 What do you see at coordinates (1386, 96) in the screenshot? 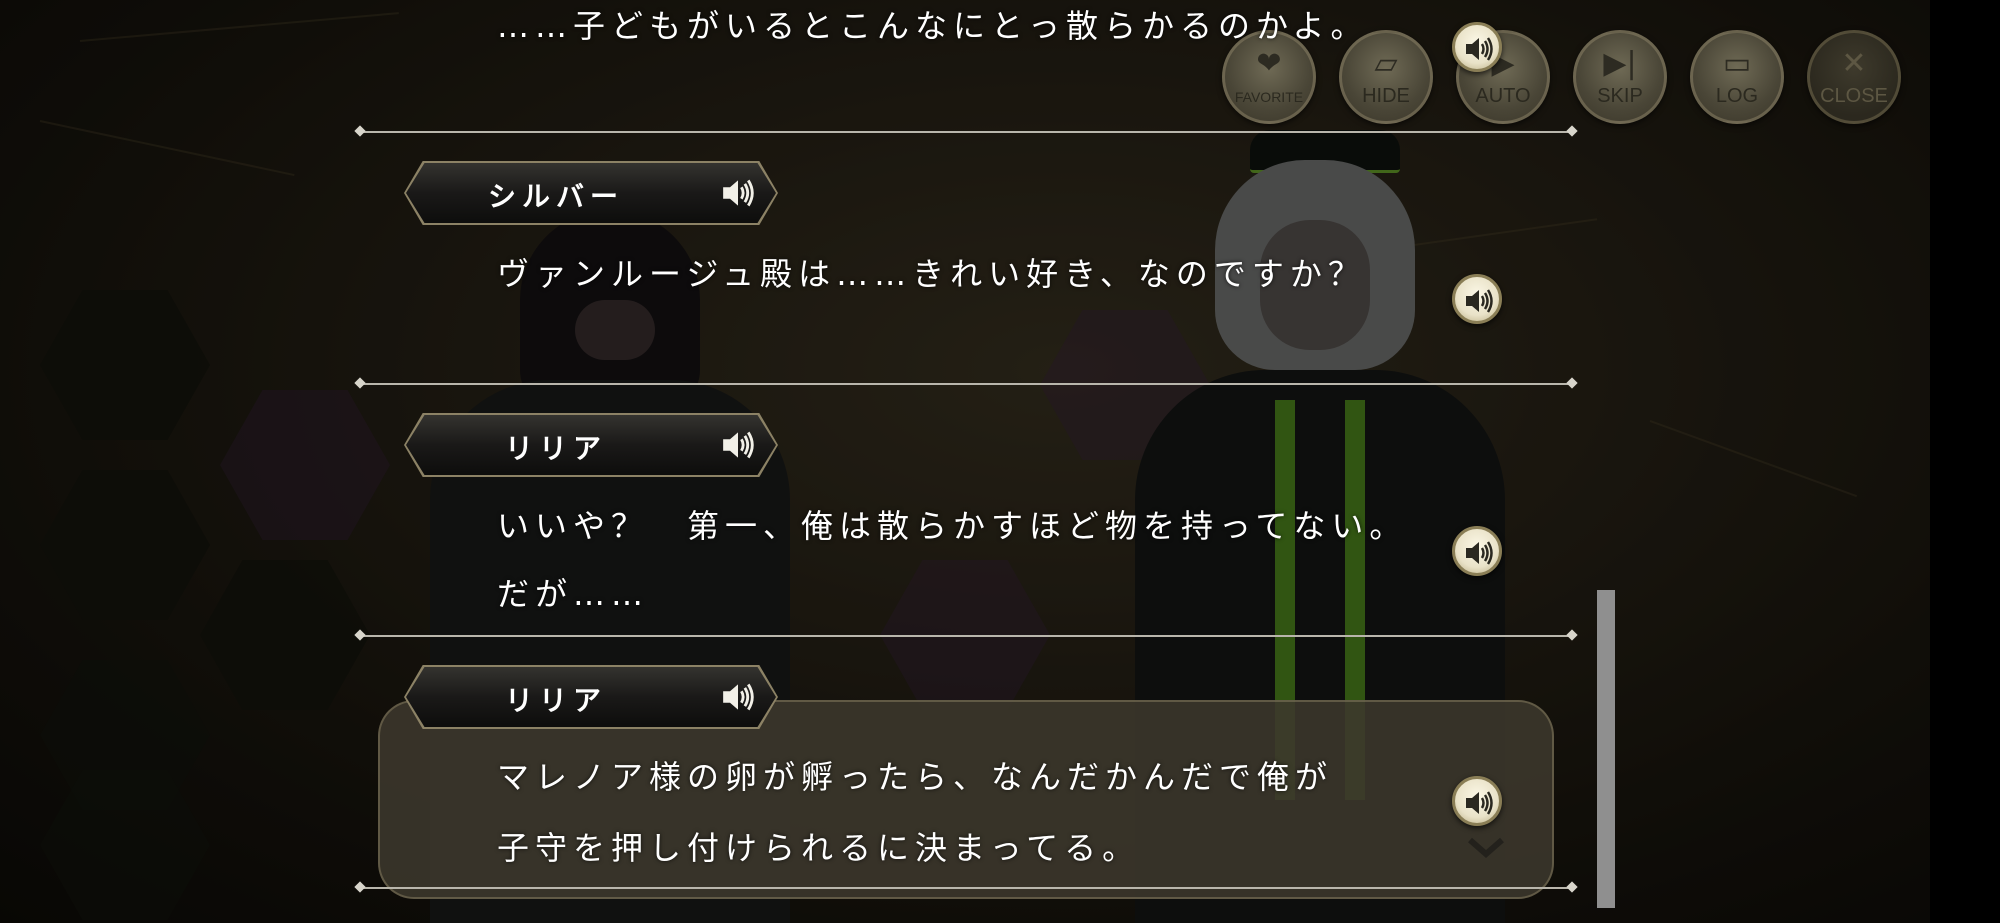
I see `hide-label: HIDE` at bounding box center [1386, 96].